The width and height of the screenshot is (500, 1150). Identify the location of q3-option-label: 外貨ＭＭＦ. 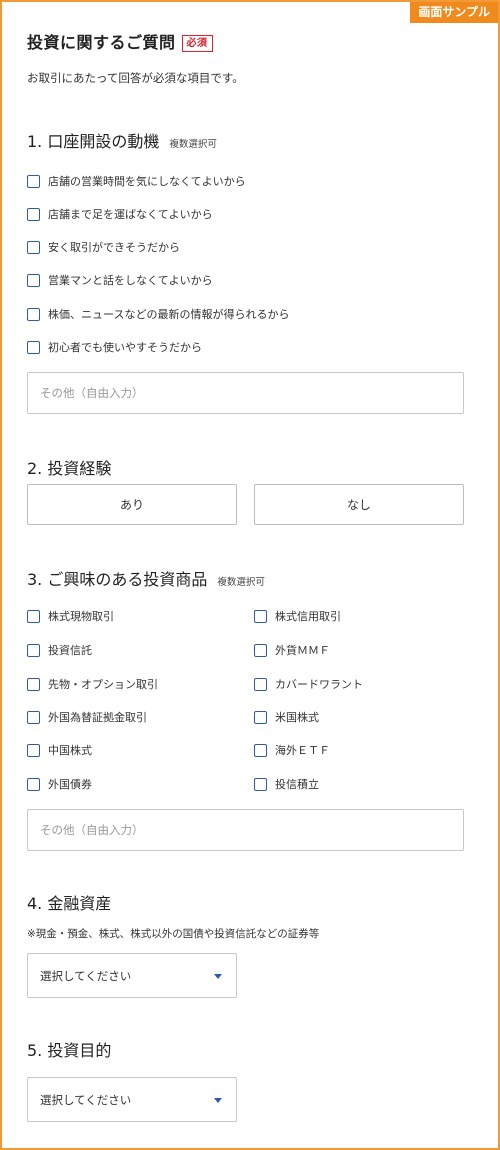
(302, 650).